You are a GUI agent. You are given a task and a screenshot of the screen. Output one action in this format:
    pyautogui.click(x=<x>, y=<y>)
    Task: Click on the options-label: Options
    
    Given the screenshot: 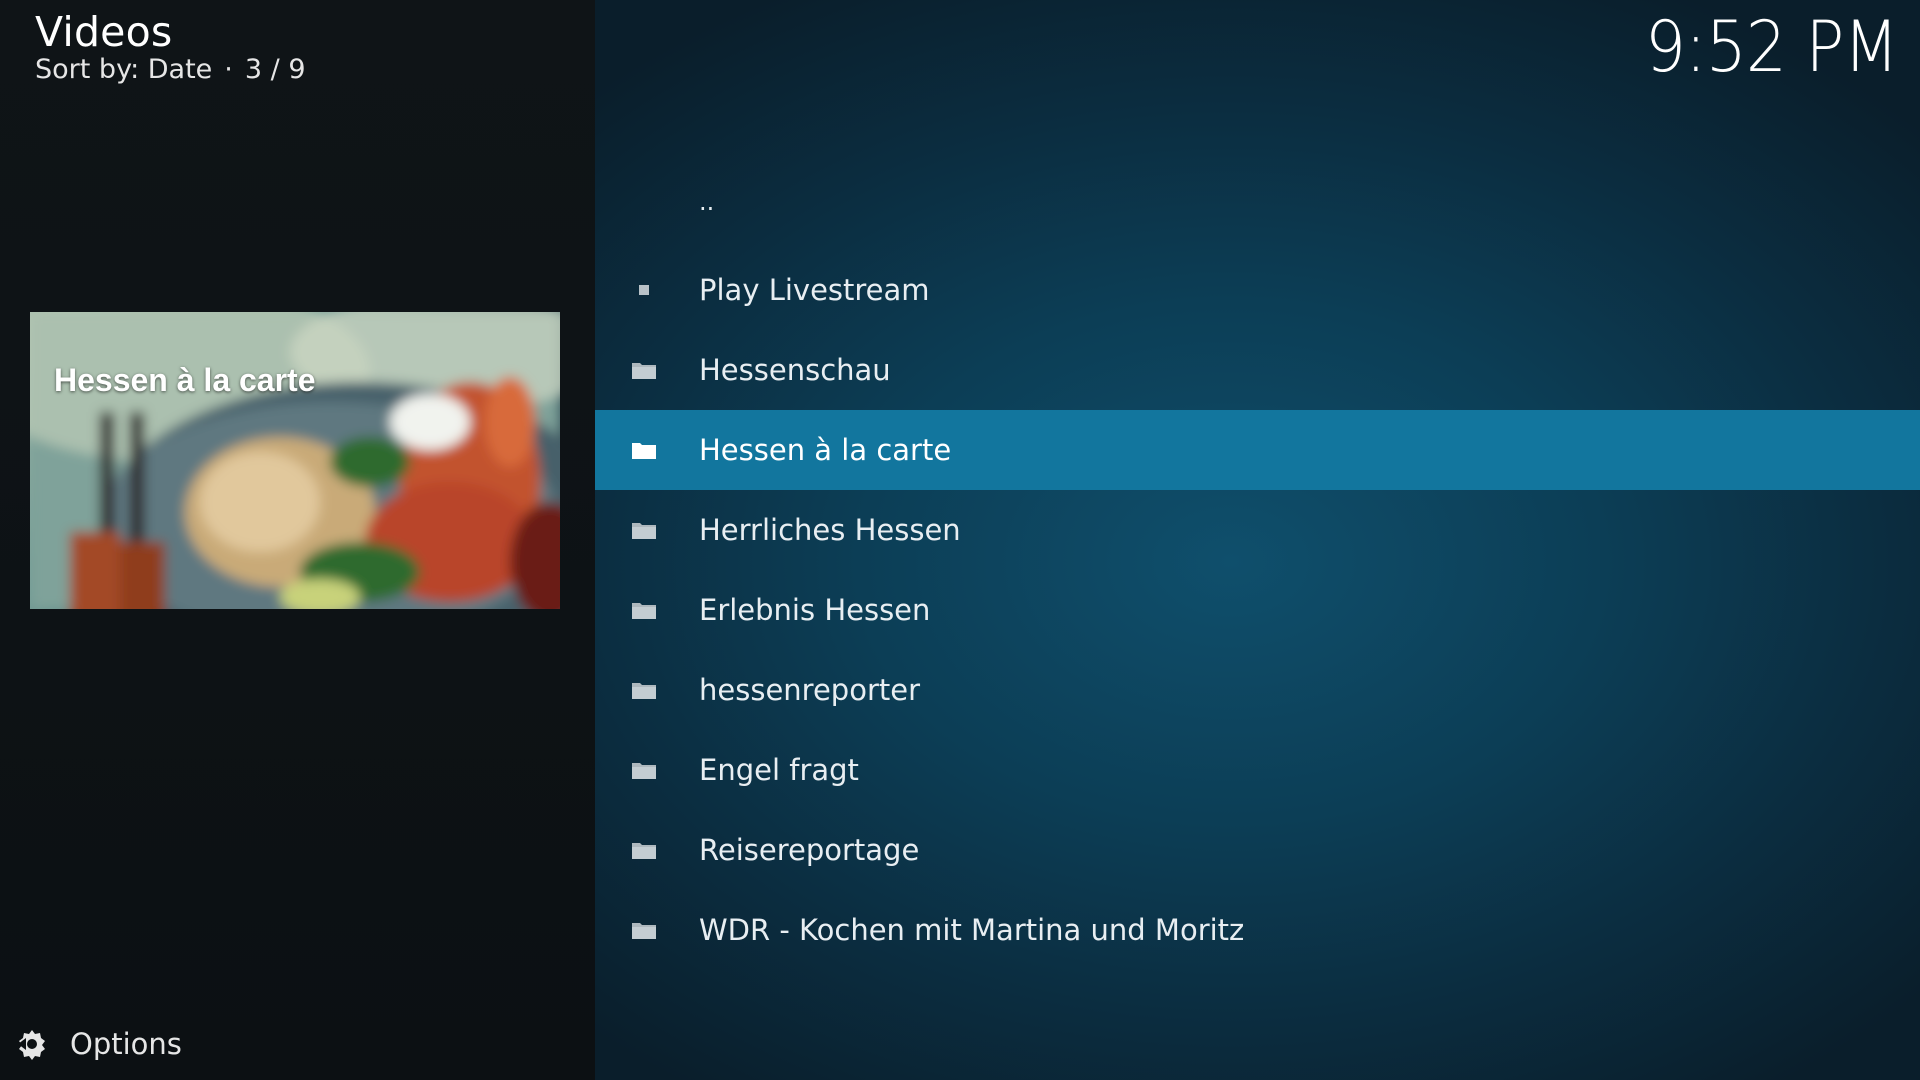 What is the action you would take?
    pyautogui.click(x=126, y=1044)
    